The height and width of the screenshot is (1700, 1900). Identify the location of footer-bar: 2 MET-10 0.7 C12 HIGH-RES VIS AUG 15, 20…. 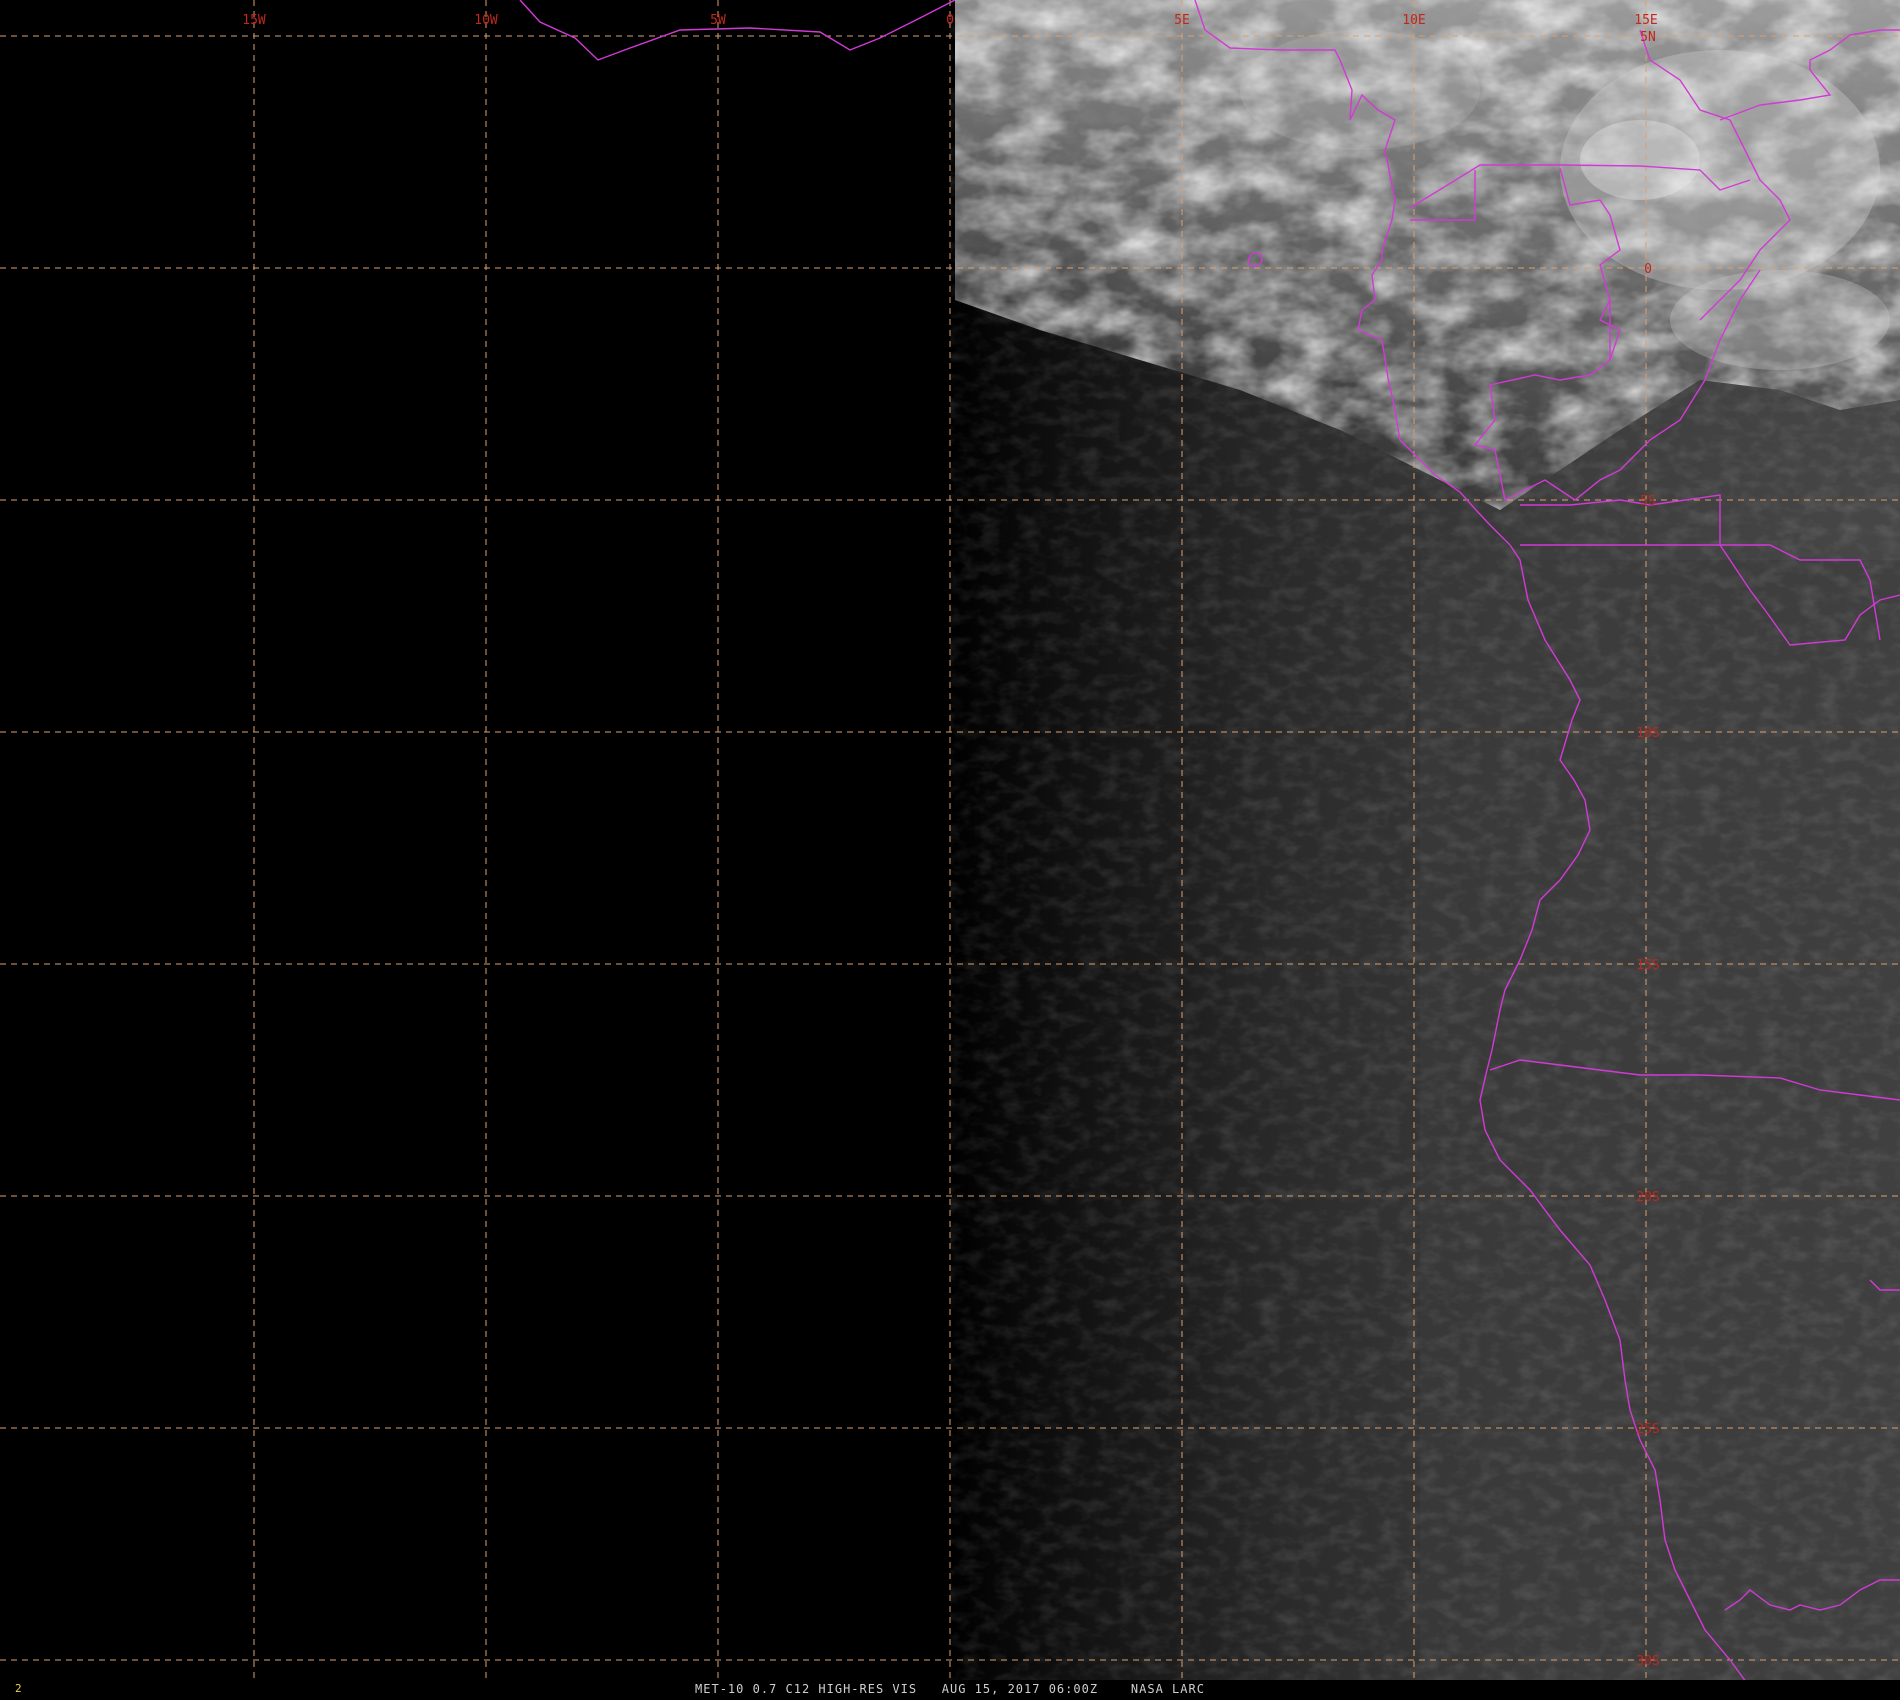
(950, 1690).